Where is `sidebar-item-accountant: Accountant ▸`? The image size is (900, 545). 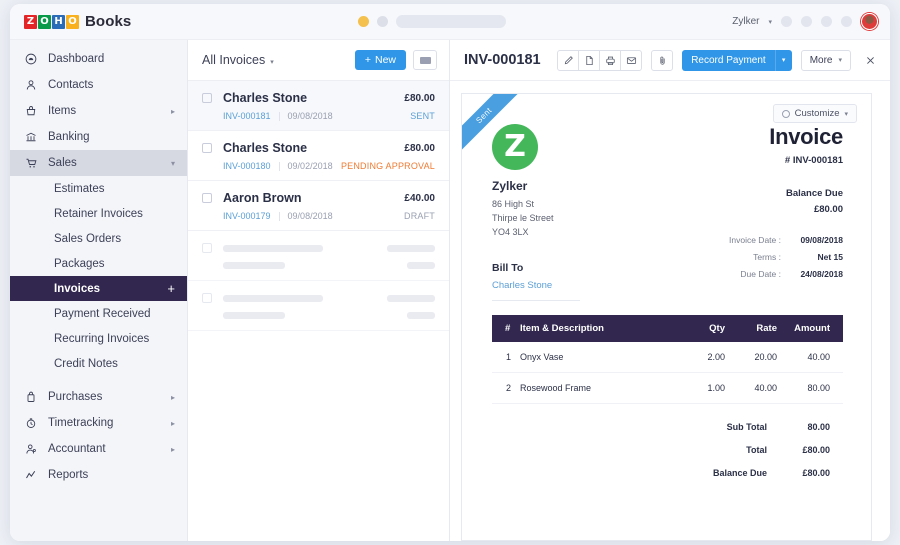 sidebar-item-accountant: Accountant ▸ is located at coordinates (98, 449).